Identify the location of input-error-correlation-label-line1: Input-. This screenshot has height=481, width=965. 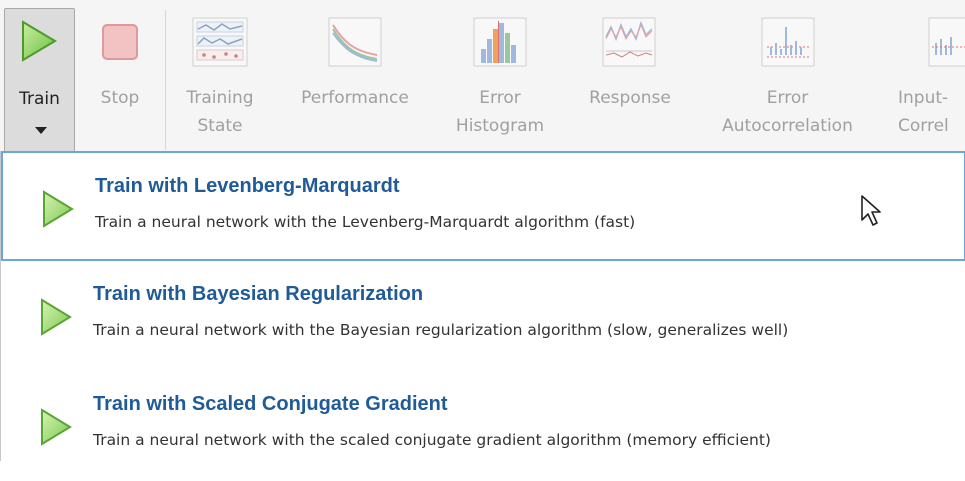
(923, 98).